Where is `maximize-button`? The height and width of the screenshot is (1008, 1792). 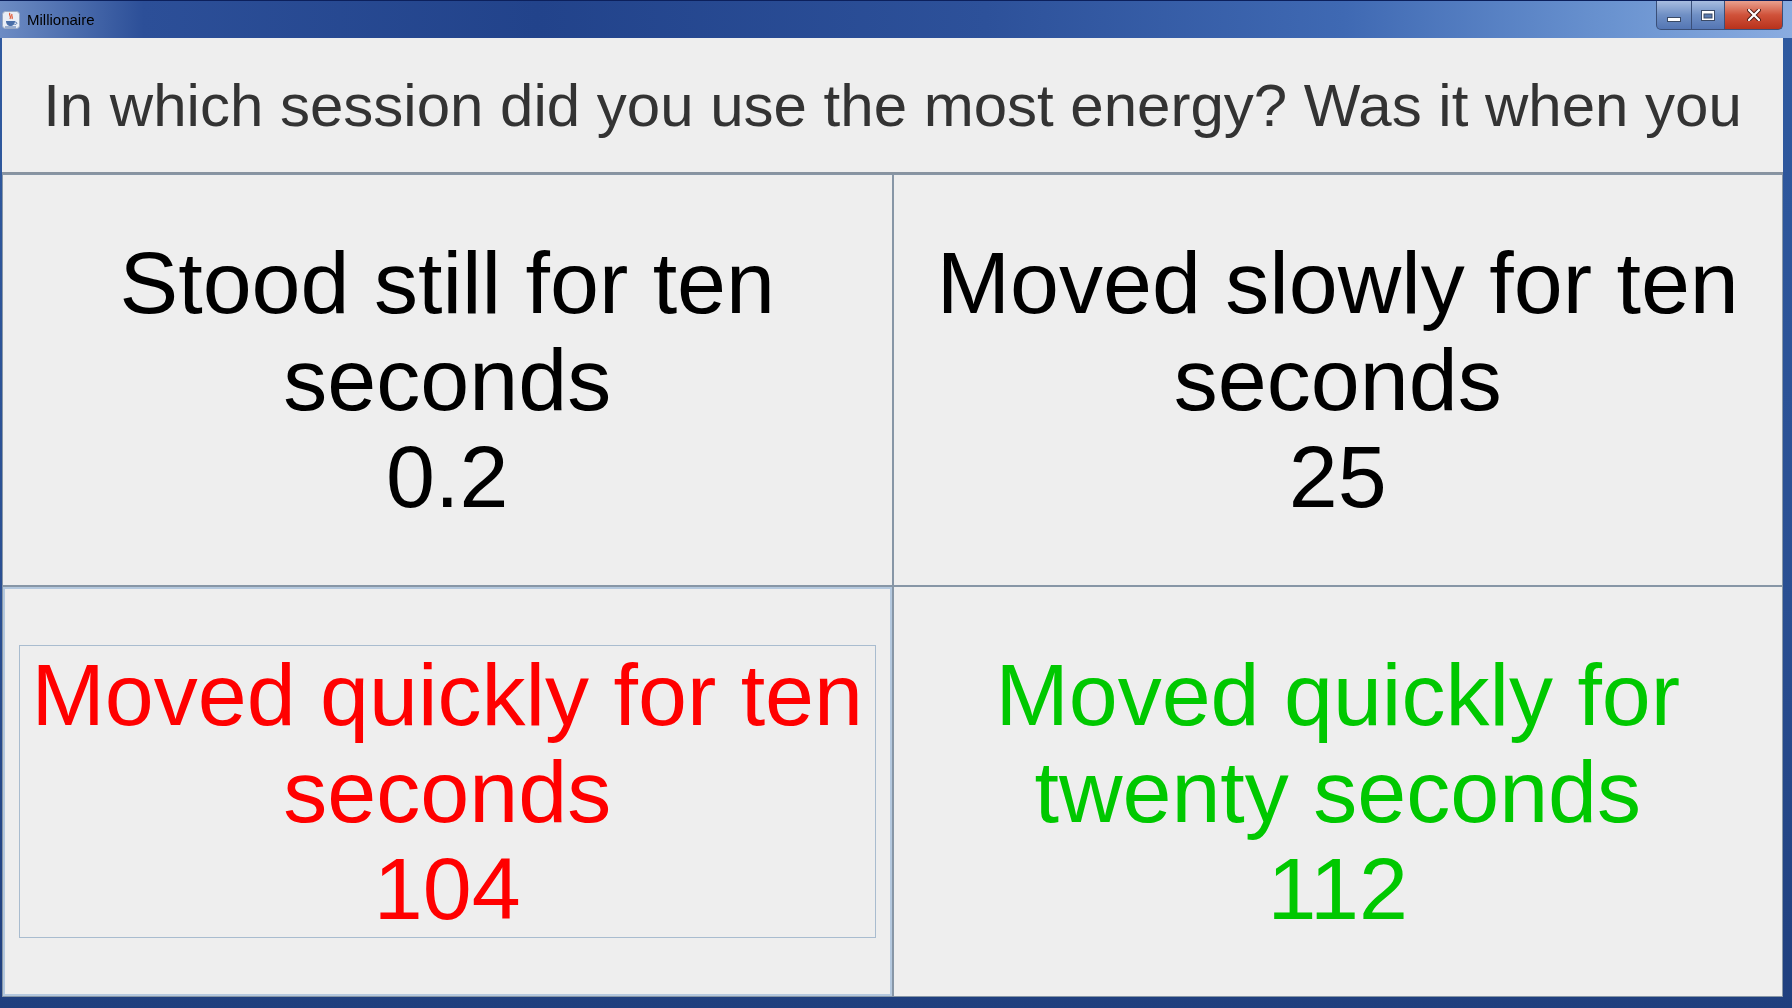
maximize-button is located at coordinates (1708, 15).